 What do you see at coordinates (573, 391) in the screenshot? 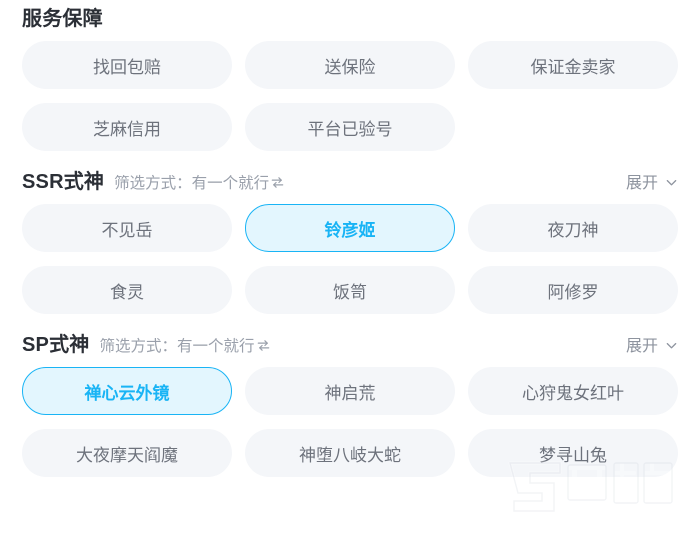
I see `filter-tag: 心狩鬼女红叶` at bounding box center [573, 391].